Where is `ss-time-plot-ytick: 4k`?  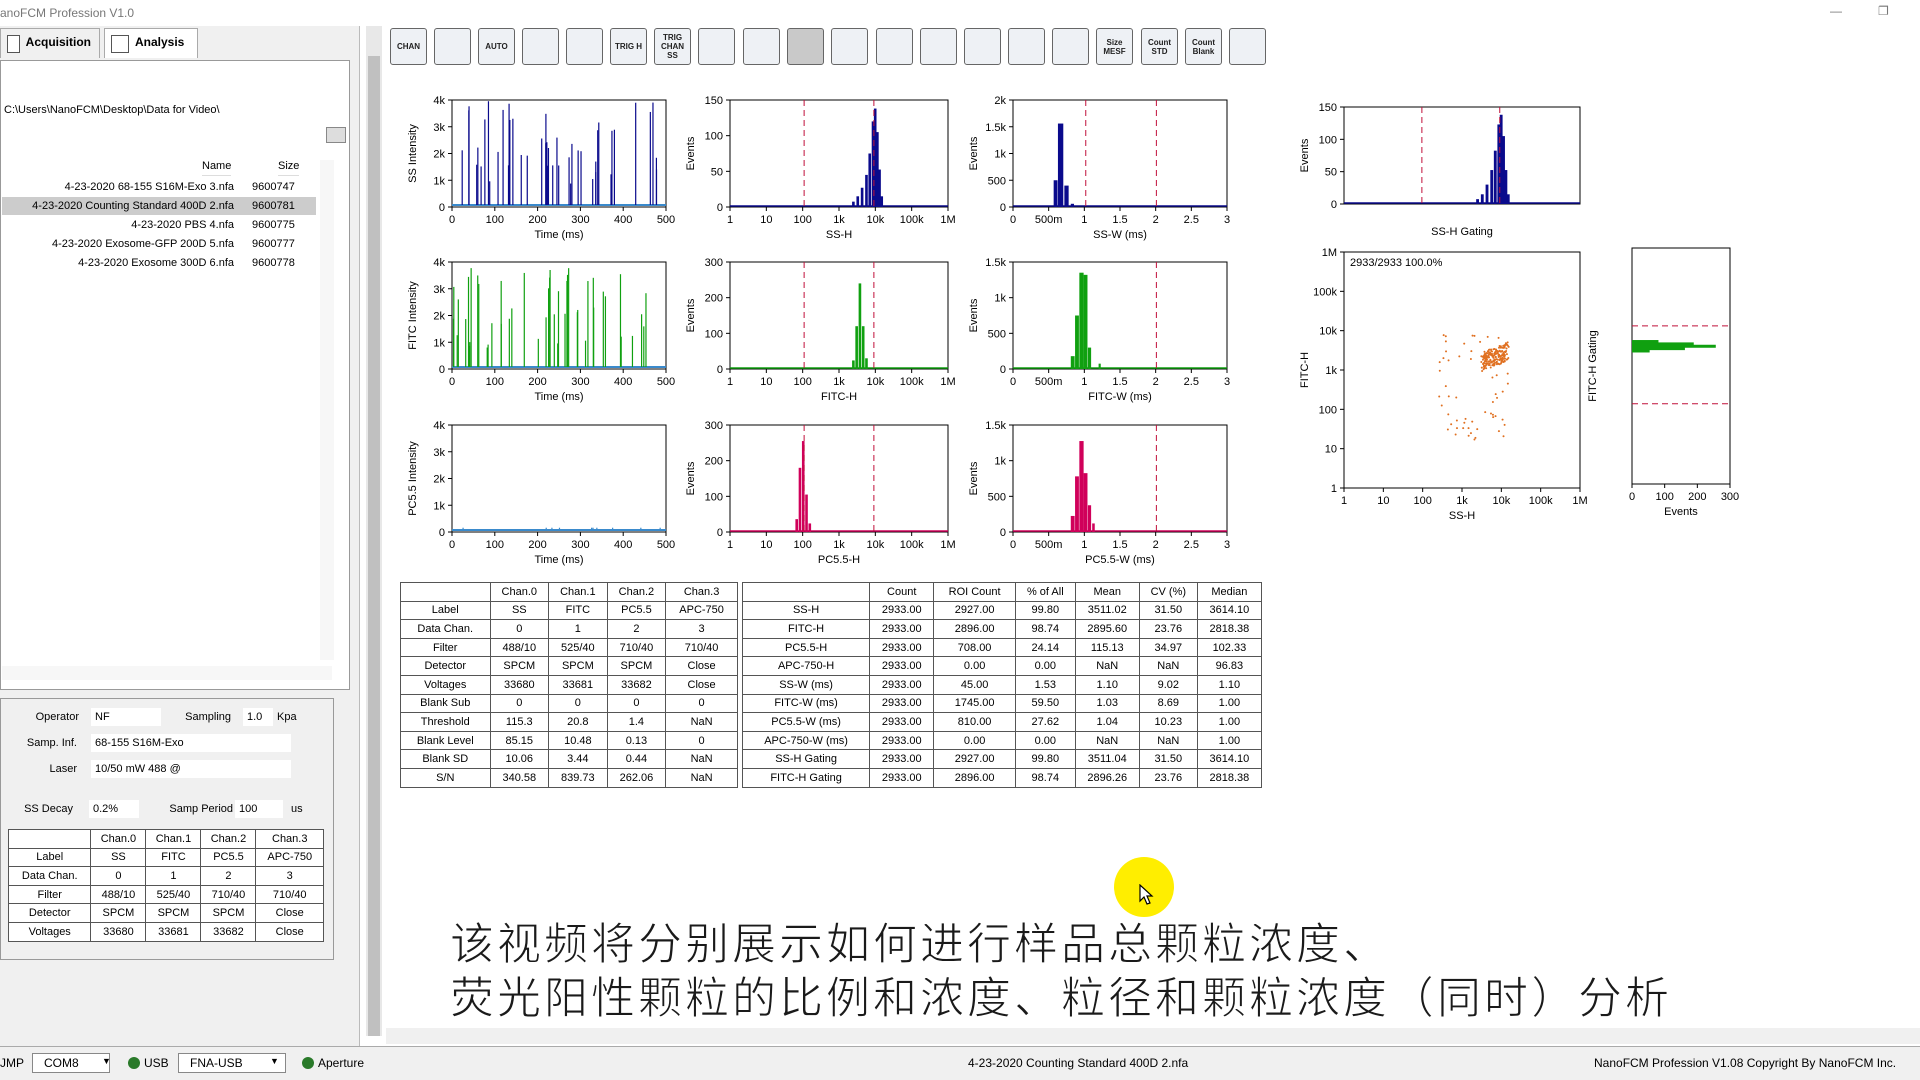 ss-time-plot-ytick: 4k is located at coordinates (439, 101).